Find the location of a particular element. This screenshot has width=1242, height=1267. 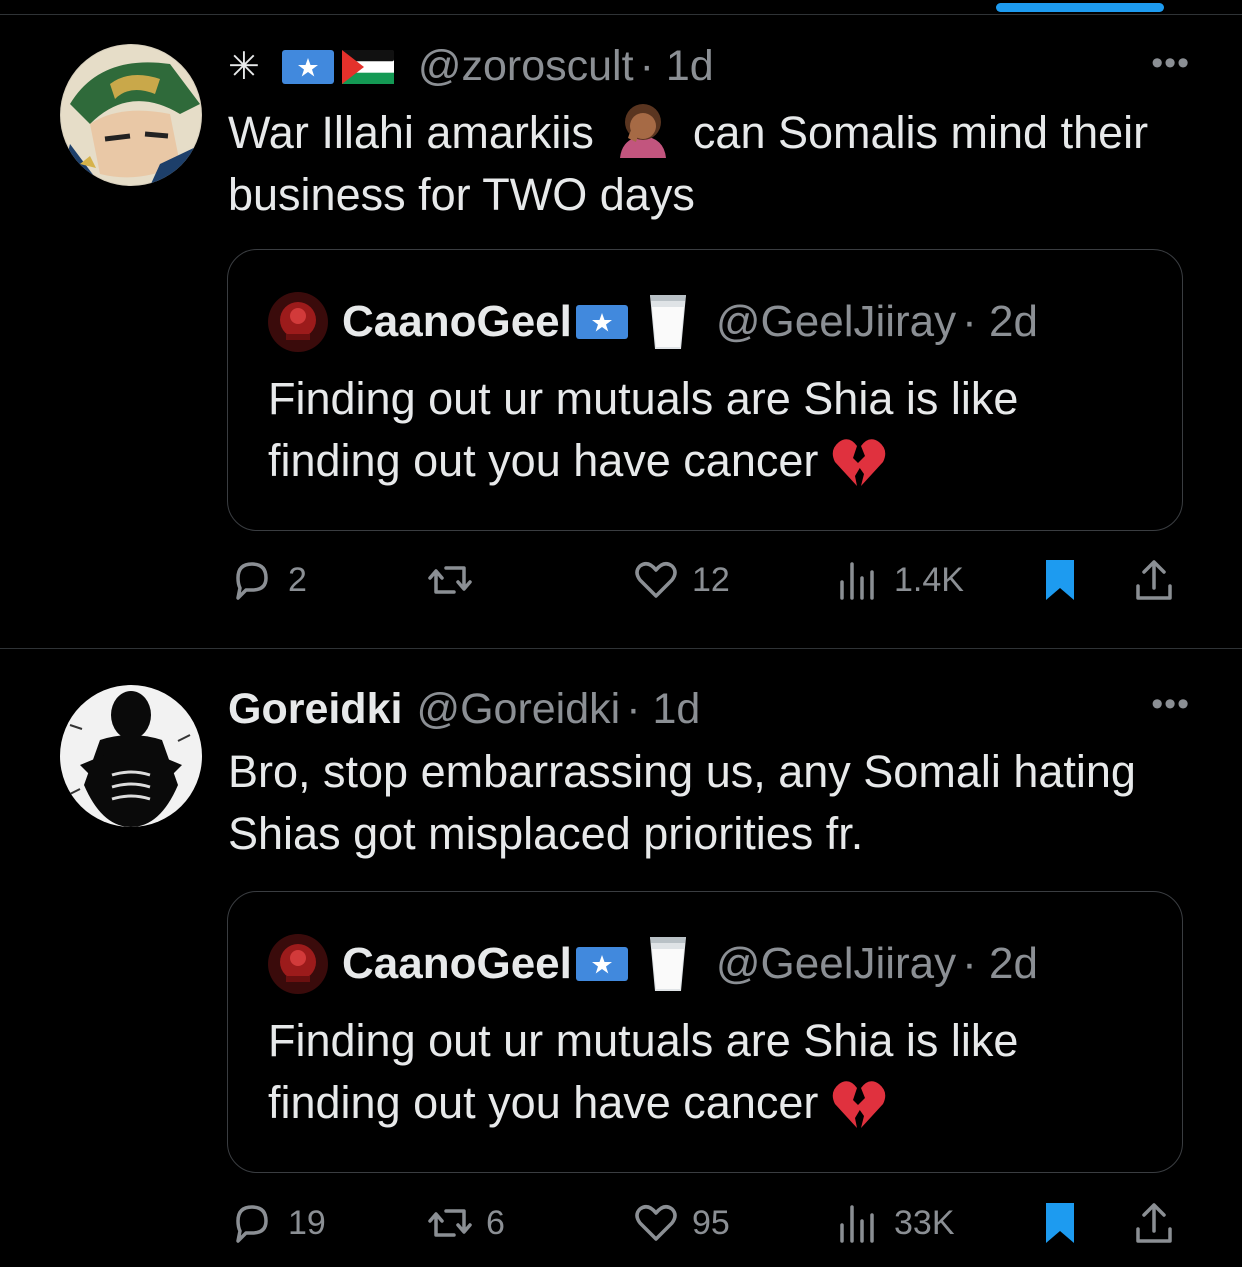

avatar-anime-character-image is located at coordinates (131, 115).